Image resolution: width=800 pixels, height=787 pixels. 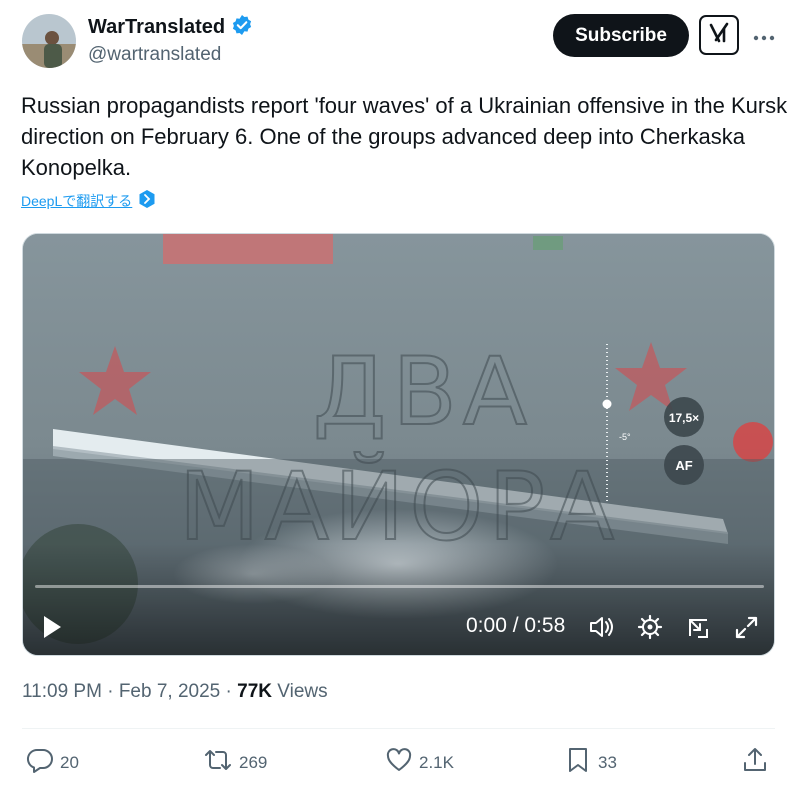 I want to click on more-dots-icon, so click(x=764, y=34).